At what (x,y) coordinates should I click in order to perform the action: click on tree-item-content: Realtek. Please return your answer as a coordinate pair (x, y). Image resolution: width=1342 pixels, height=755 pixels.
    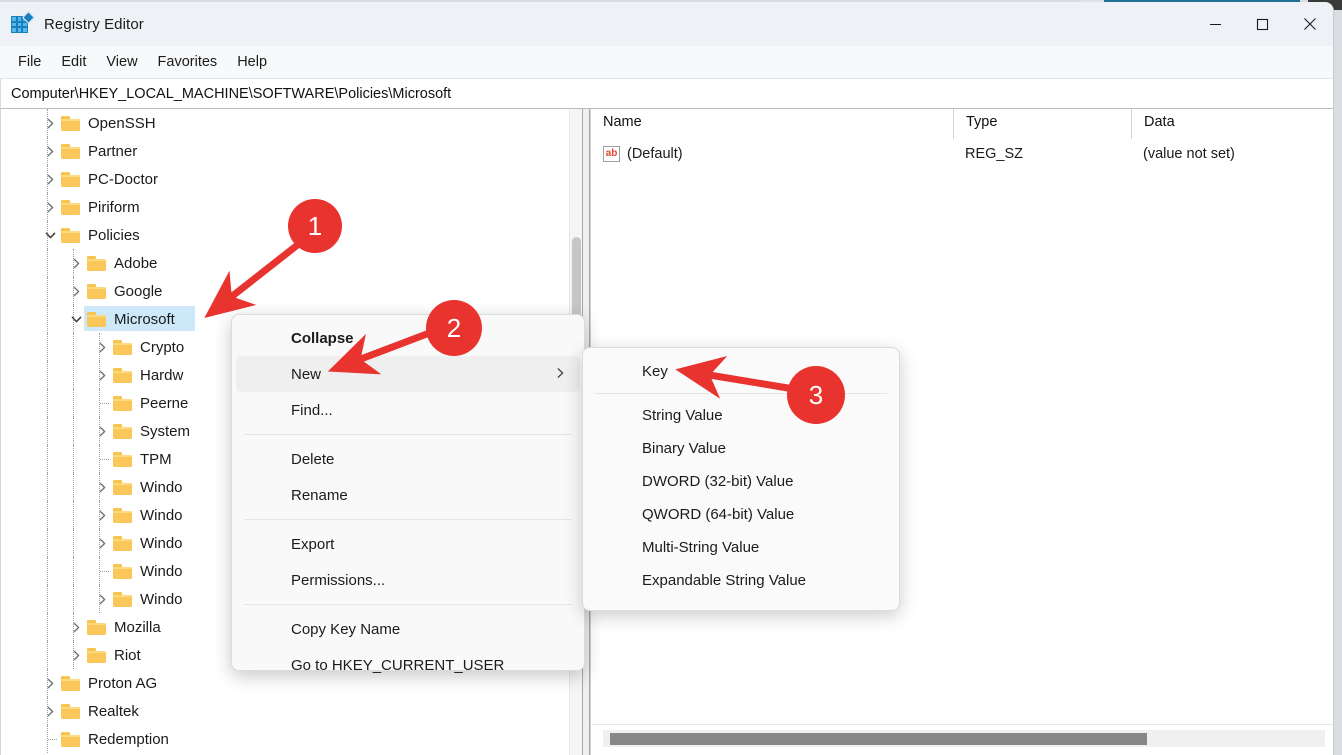
    Looking at the image, I should click on (70, 711).